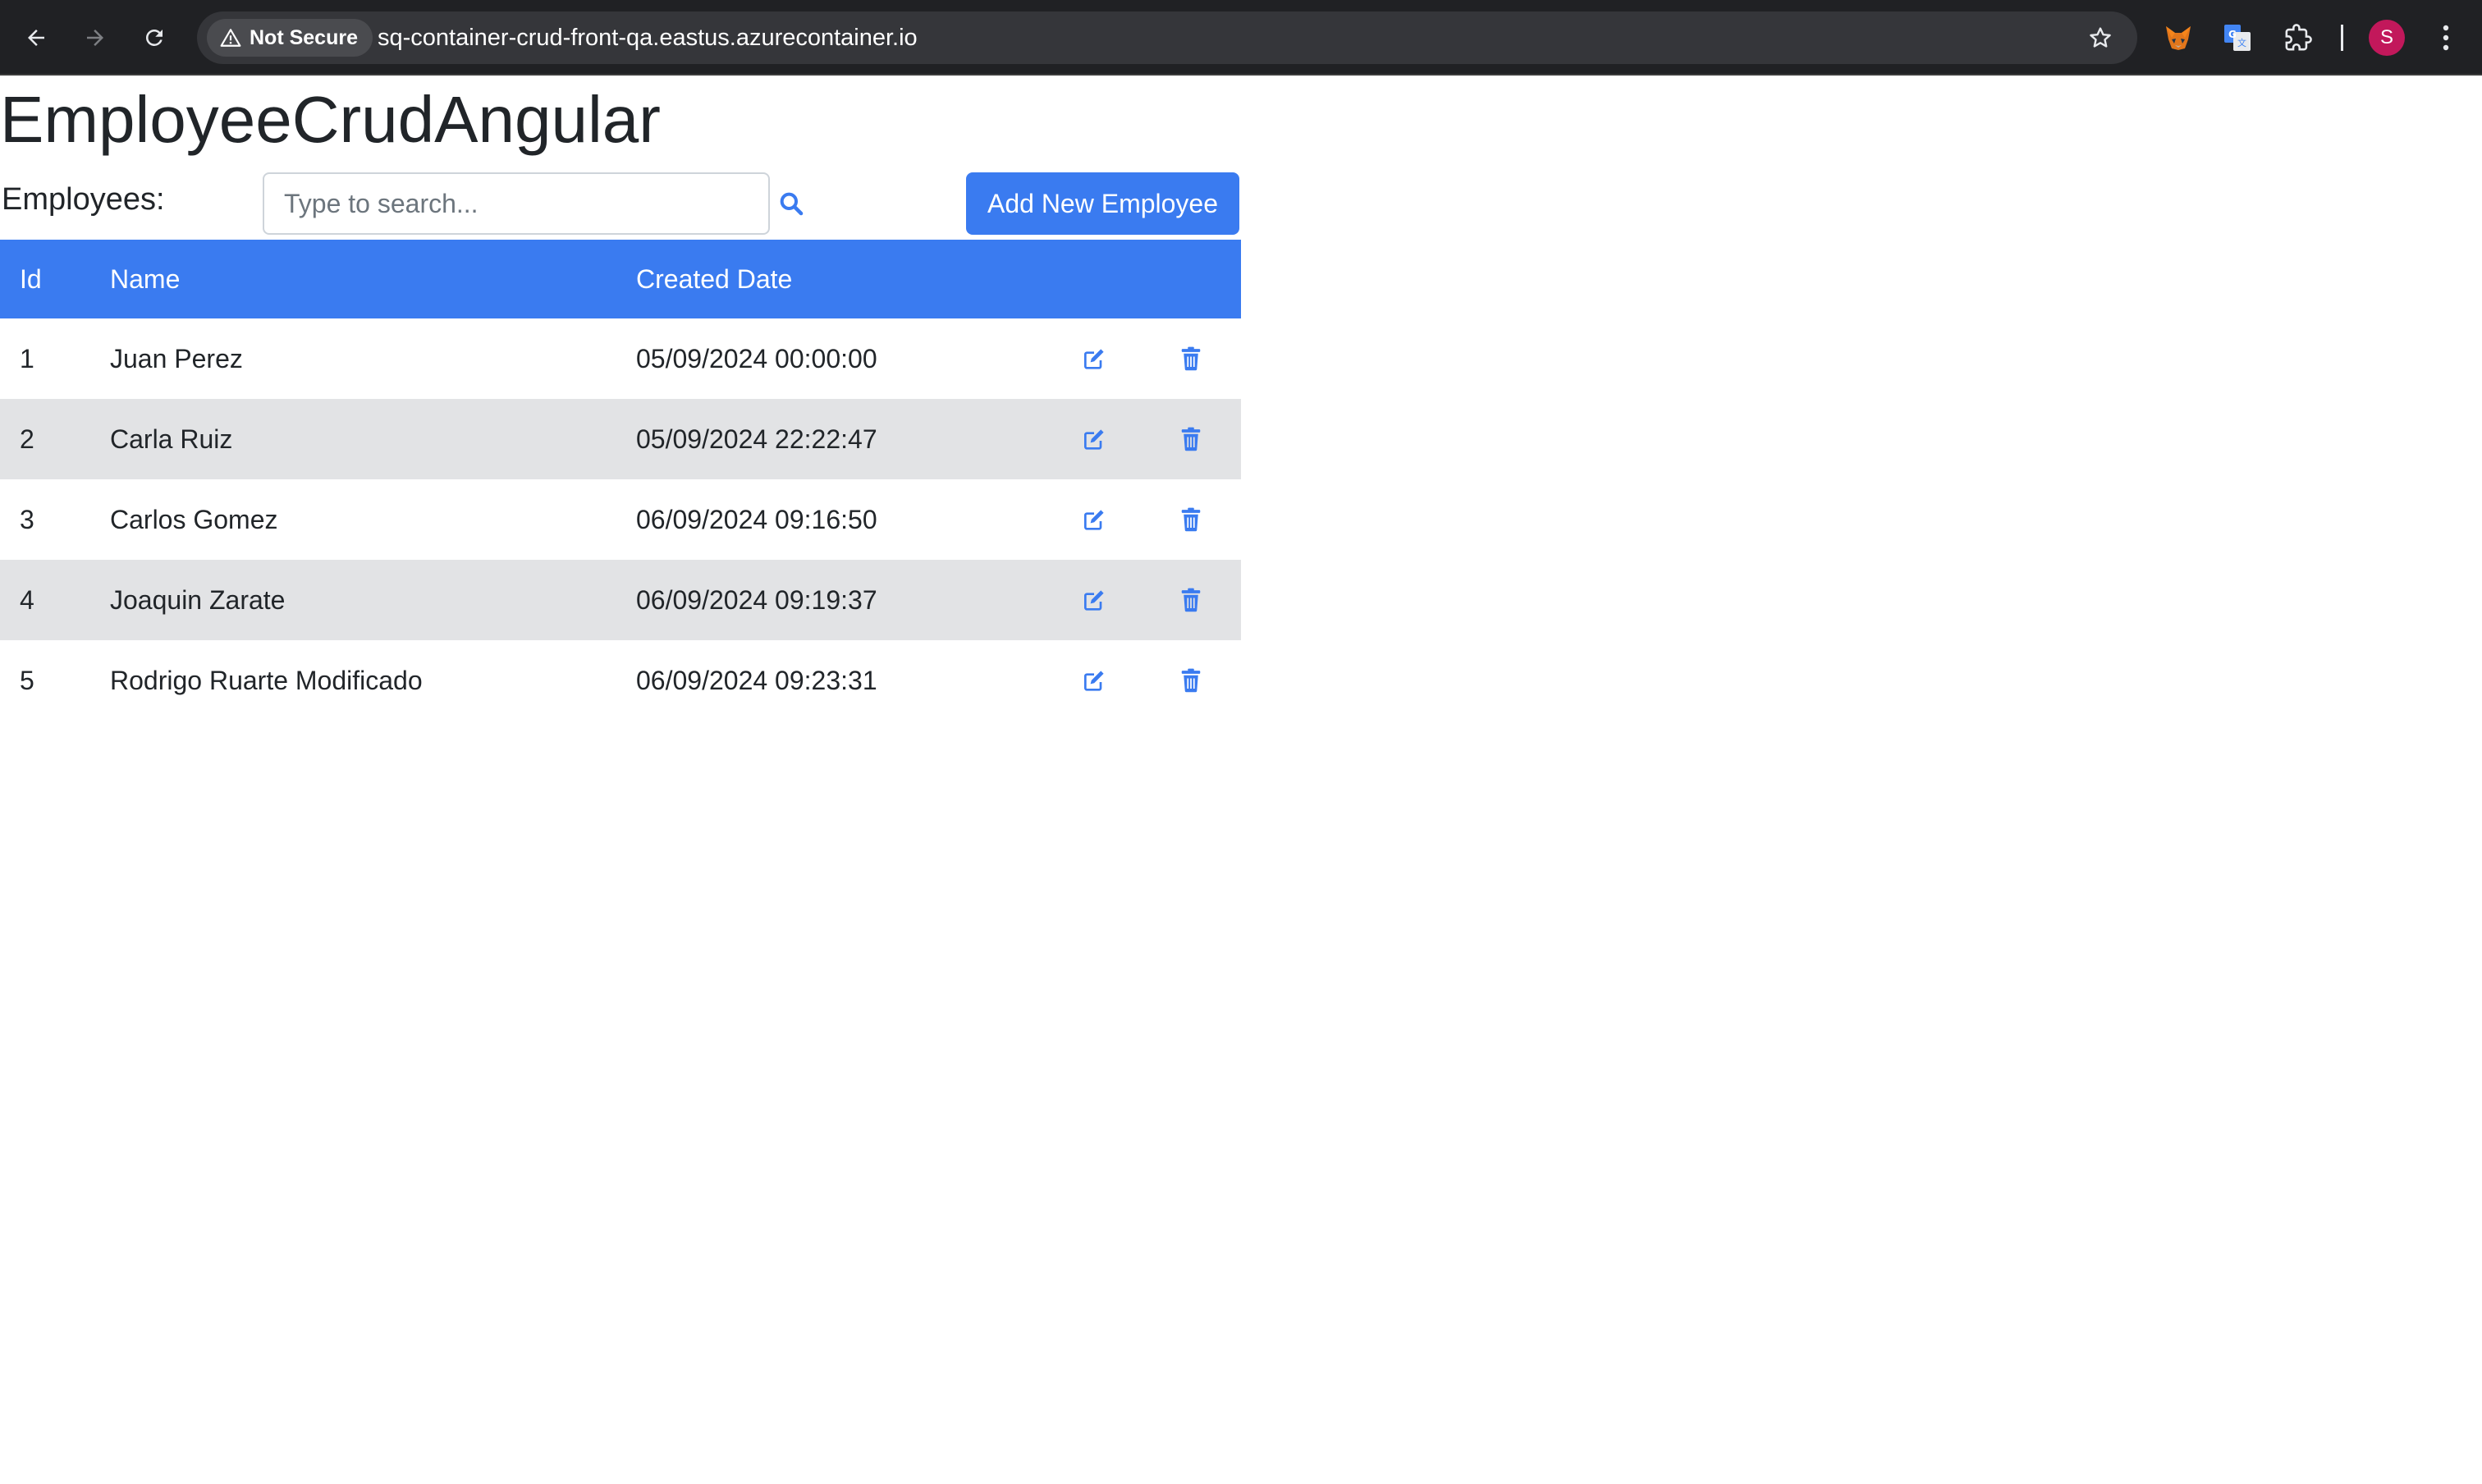 This screenshot has width=2482, height=1484. What do you see at coordinates (55, 279) in the screenshot?
I see `column-header-id: Id` at bounding box center [55, 279].